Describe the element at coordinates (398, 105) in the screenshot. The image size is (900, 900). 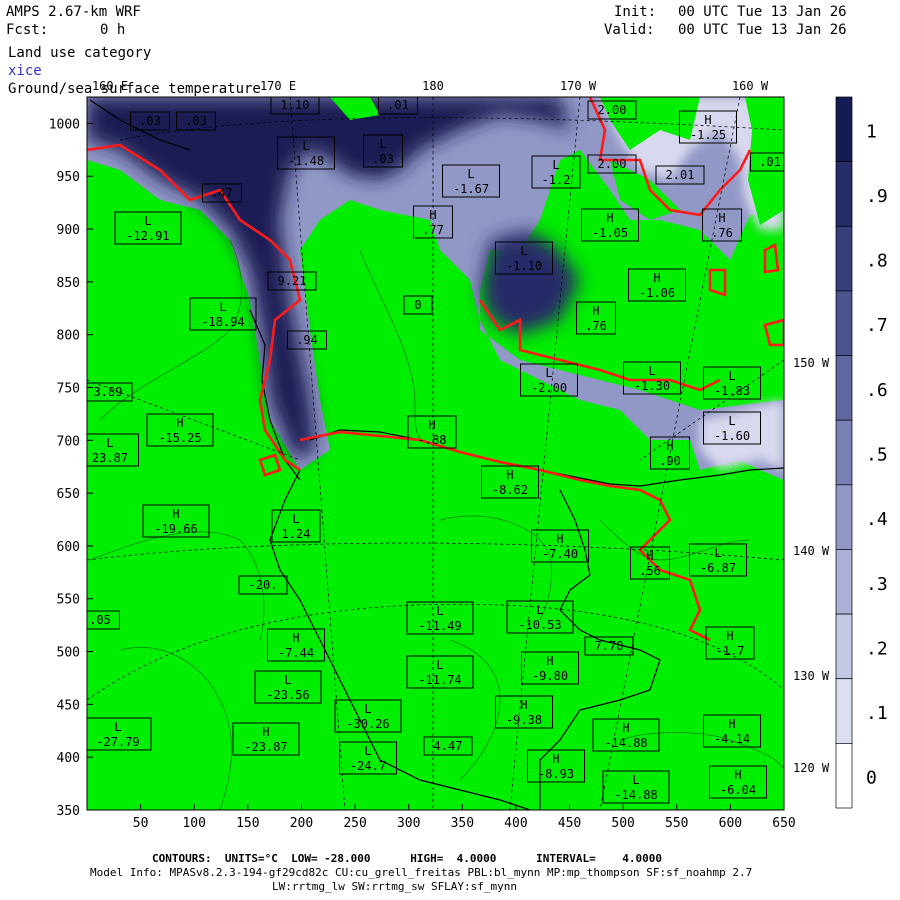
I see `extremum-value: .01` at that location.